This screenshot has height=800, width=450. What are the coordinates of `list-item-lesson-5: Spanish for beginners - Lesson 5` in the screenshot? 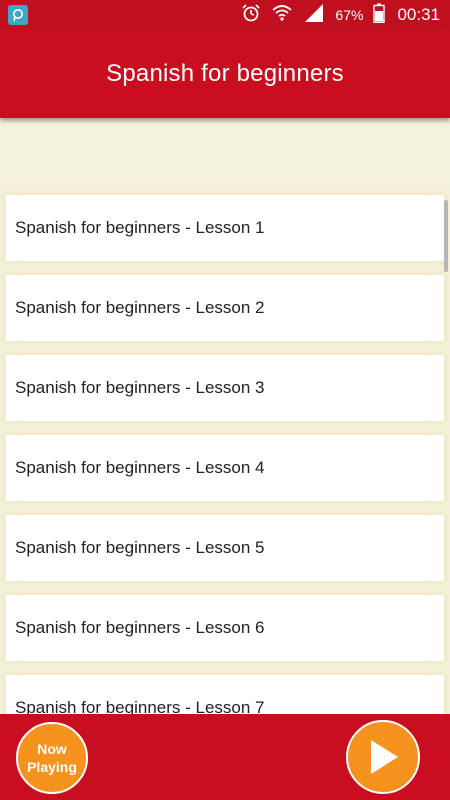 It's located at (225, 548).